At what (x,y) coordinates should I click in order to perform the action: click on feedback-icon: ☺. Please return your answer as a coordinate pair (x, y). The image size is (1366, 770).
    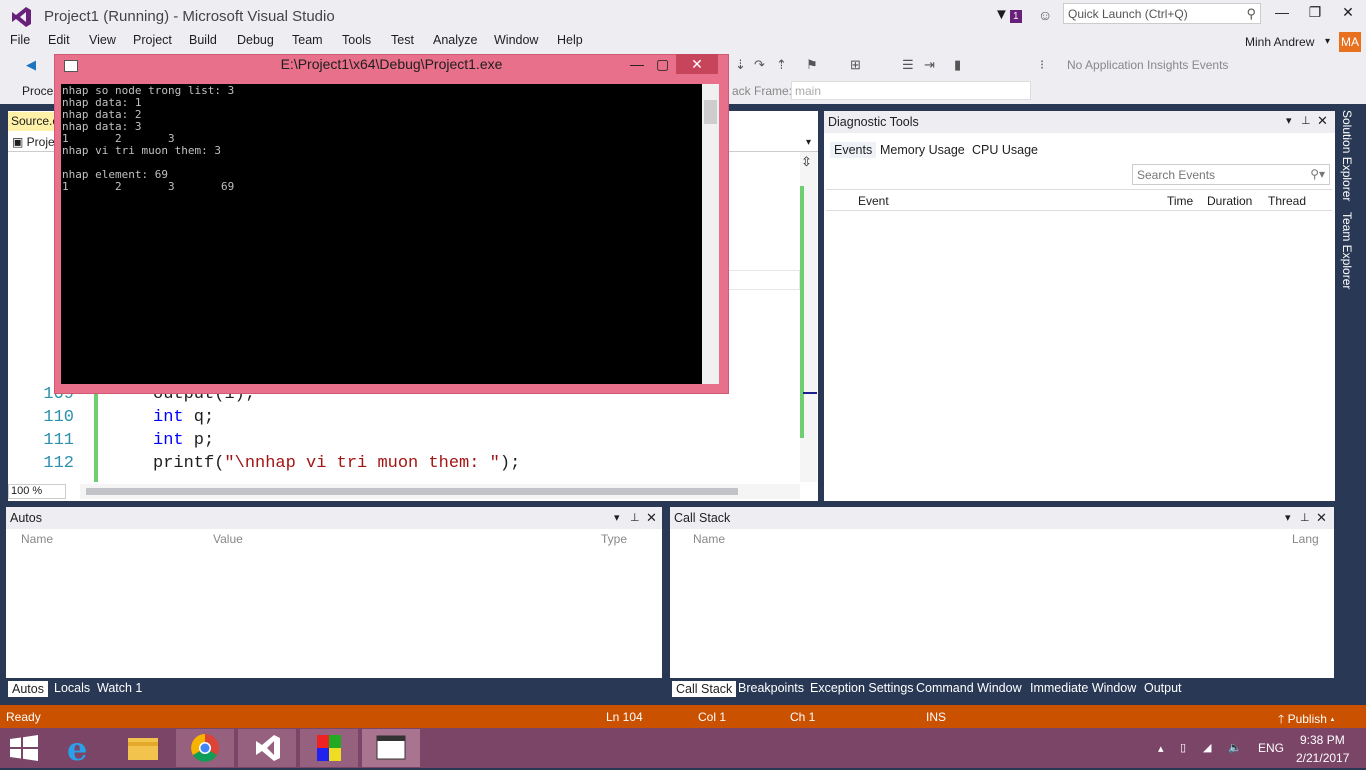
    Looking at the image, I should click on (1045, 15).